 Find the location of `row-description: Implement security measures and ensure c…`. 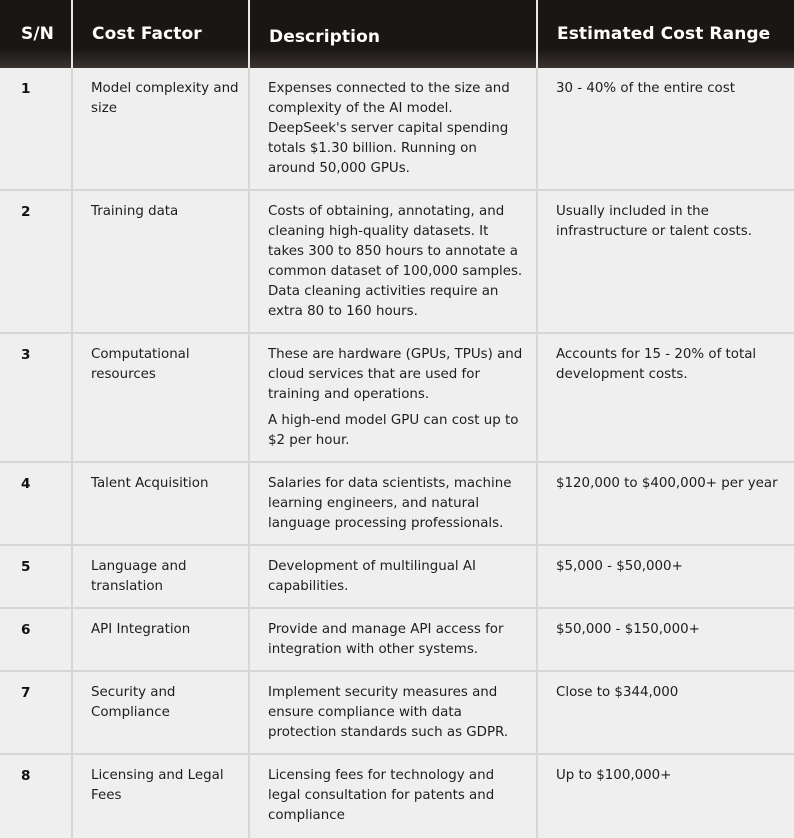

row-description: Implement security measures and ensure c… is located at coordinates (393, 713).